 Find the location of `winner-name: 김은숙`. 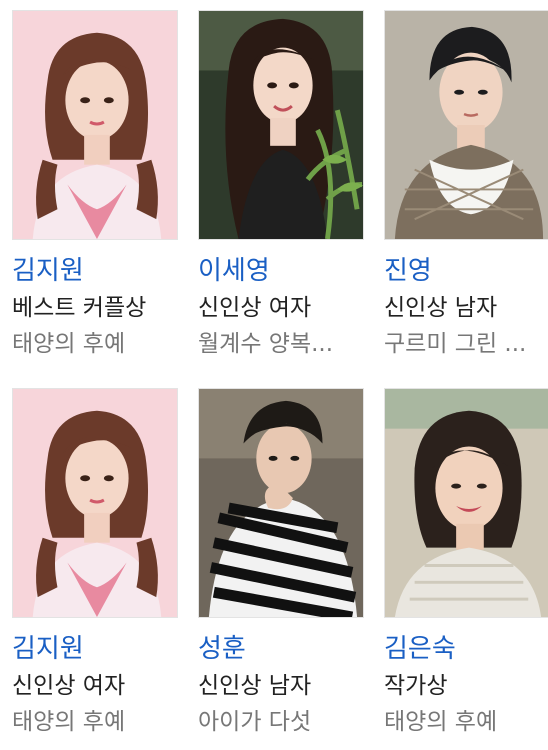

winner-name: 김은숙 is located at coordinates (420, 649).